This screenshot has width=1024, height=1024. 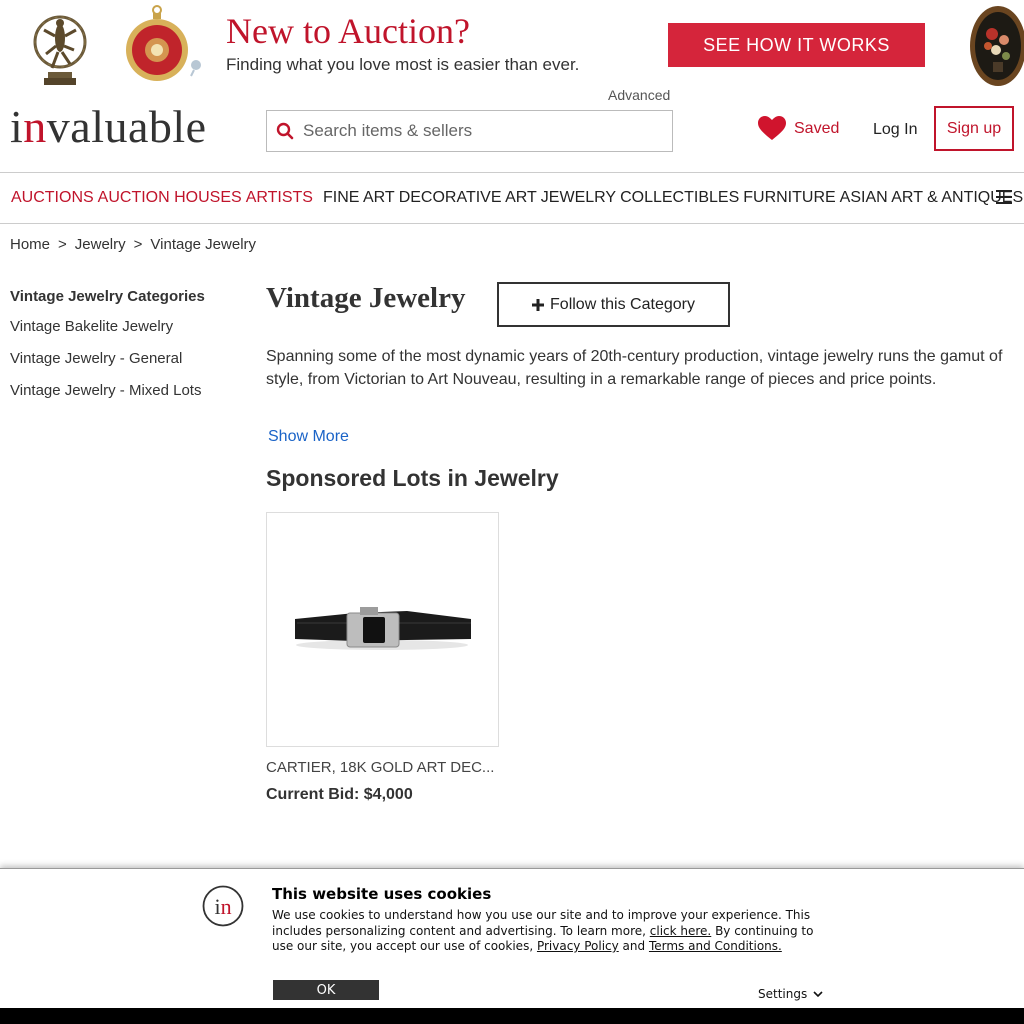 What do you see at coordinates (578, 198) in the screenshot?
I see `nav-item-jewelry: JEWELRY` at bounding box center [578, 198].